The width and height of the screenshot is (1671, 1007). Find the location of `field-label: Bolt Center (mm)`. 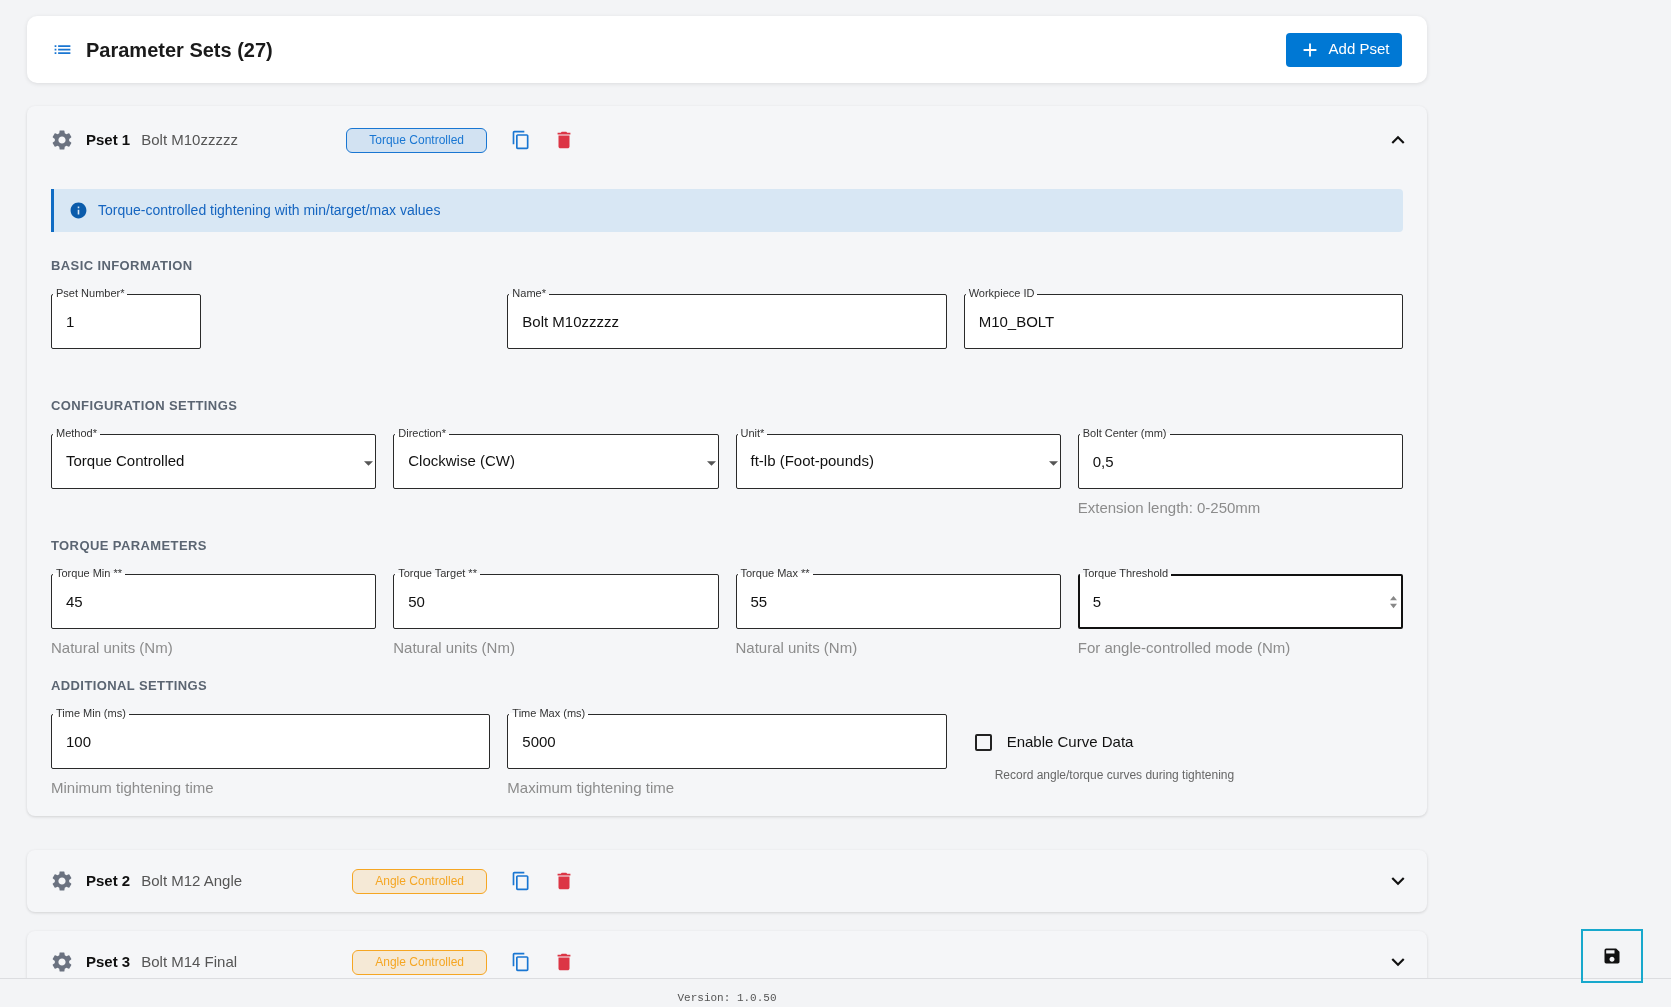

field-label: Bolt Center (mm) is located at coordinates (1124, 433).